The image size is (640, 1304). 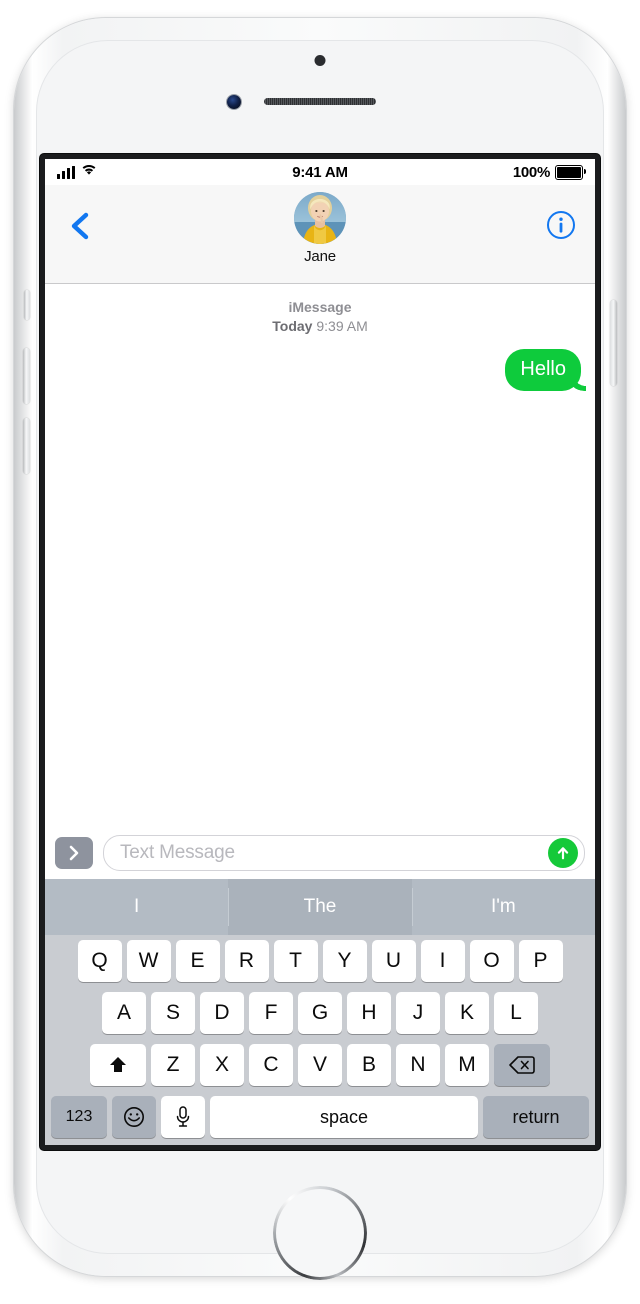 I want to click on key-v: V, so click(x=320, y=1065).